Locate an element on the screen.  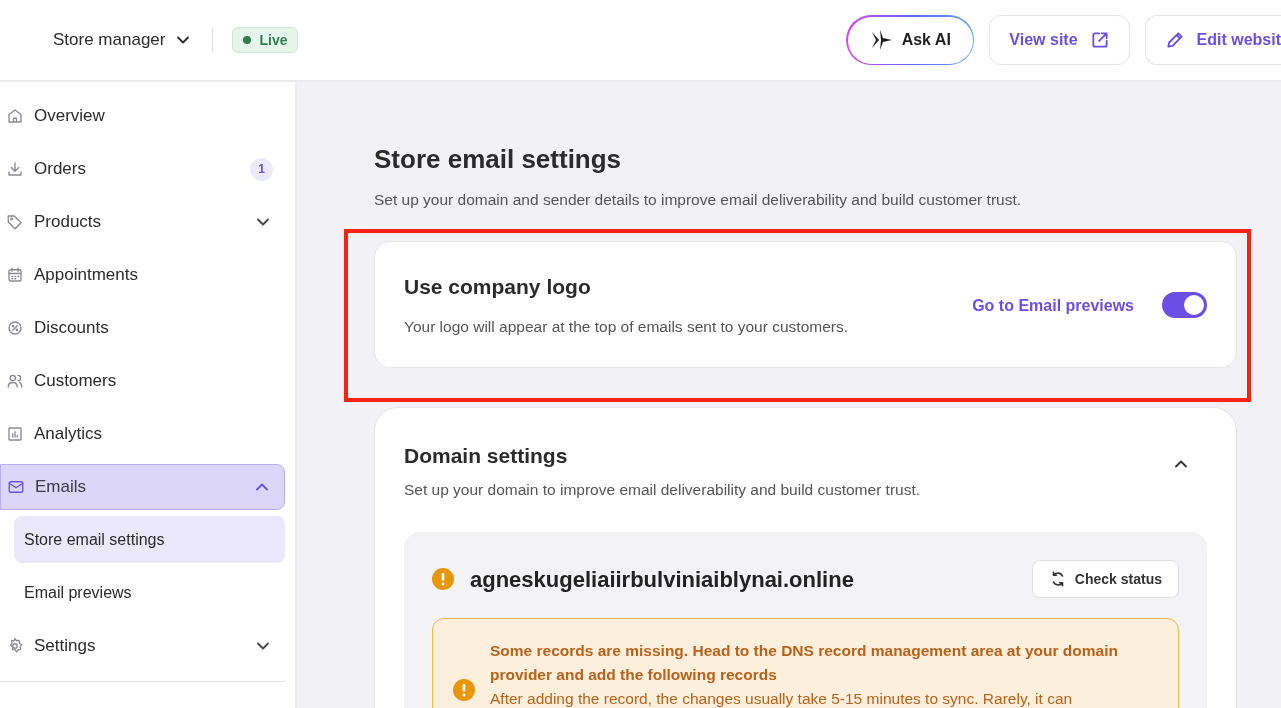
discount-icon is located at coordinates (15, 328).